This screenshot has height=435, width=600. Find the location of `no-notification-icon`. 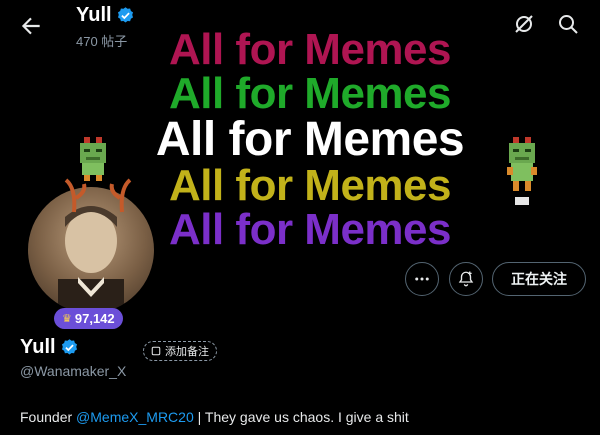

no-notification-icon is located at coordinates (524, 24).